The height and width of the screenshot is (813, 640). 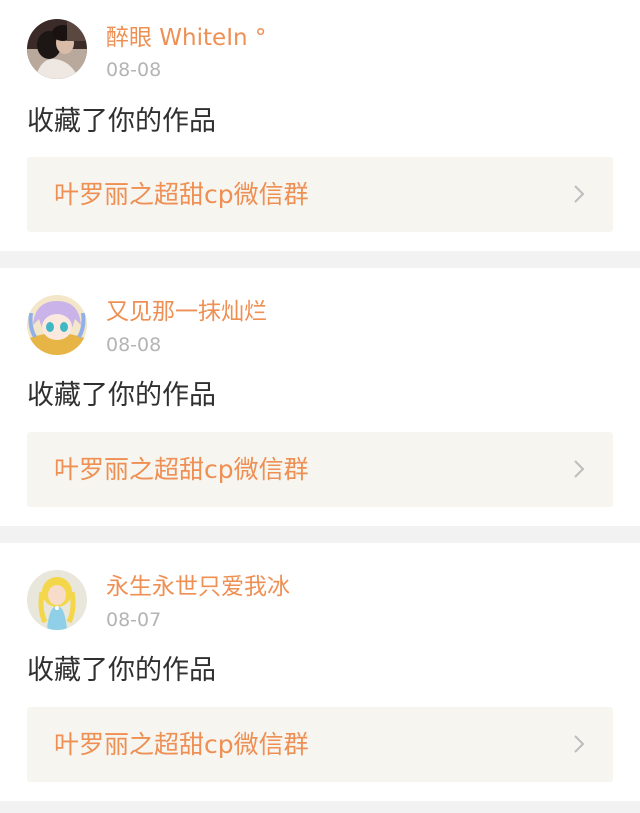 I want to click on avatar-anime-icon, so click(x=57, y=325).